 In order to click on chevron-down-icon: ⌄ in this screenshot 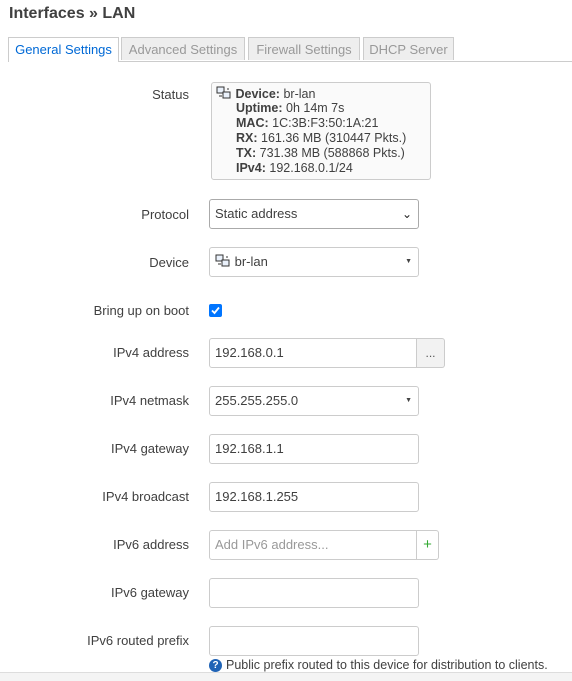, I will do `click(406, 214)`.